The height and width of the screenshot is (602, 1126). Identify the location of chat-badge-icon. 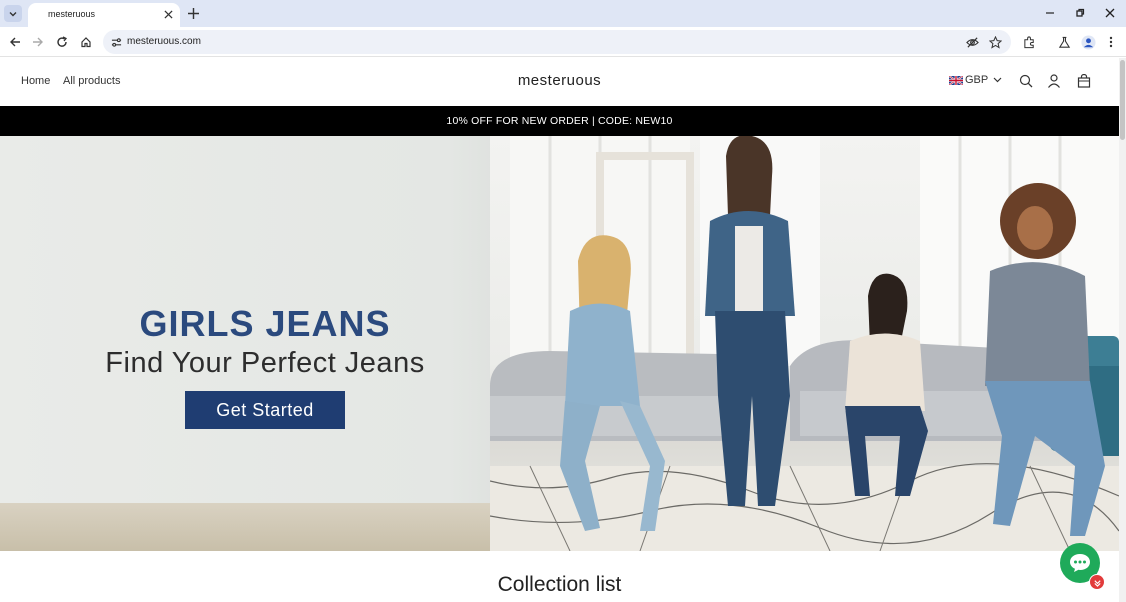
(1097, 582).